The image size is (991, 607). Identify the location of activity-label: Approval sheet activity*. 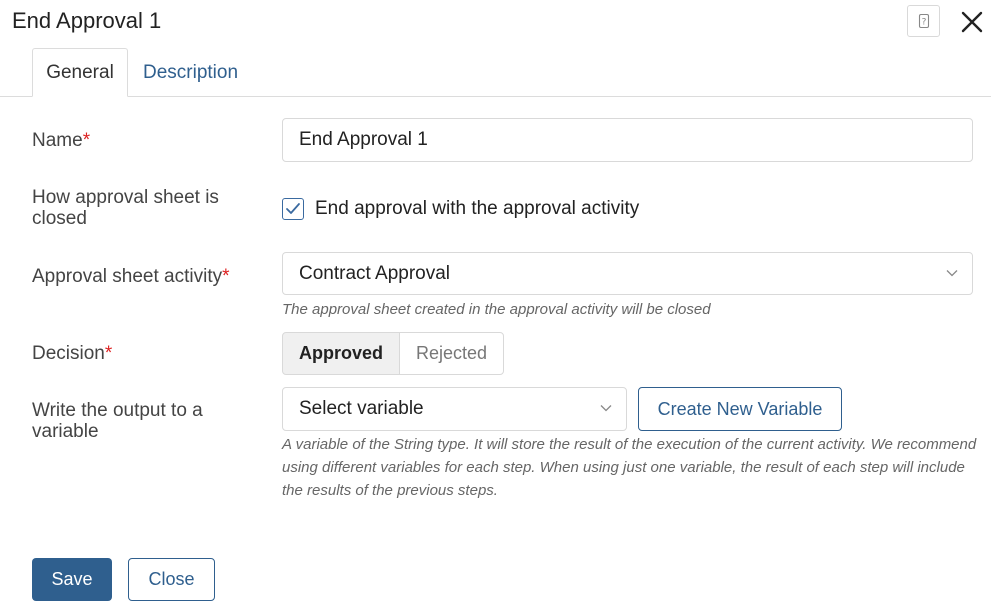
(131, 276).